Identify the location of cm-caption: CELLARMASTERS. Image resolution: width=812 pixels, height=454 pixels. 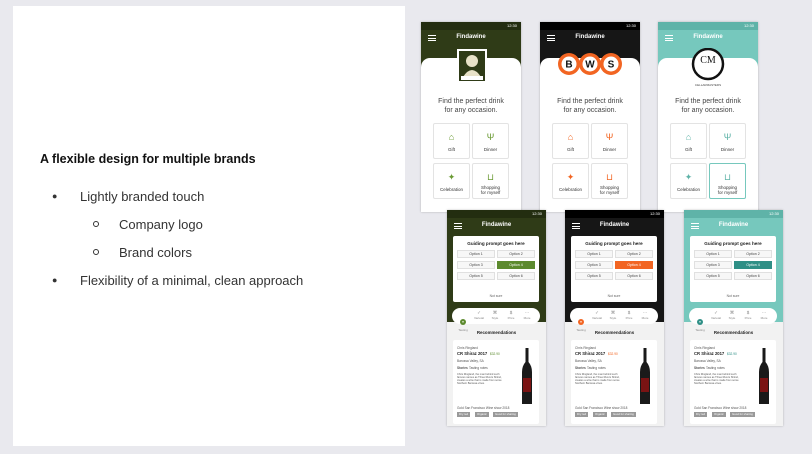
(708, 85).